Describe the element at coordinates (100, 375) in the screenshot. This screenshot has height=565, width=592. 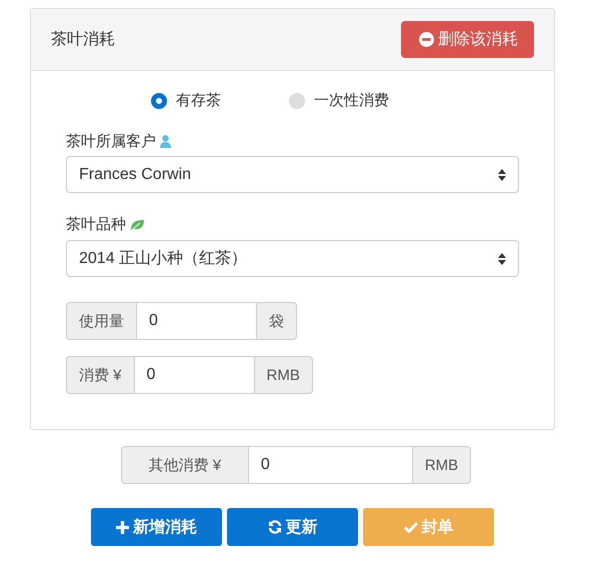
I see `field-prefix: 消费 ¥` at that location.